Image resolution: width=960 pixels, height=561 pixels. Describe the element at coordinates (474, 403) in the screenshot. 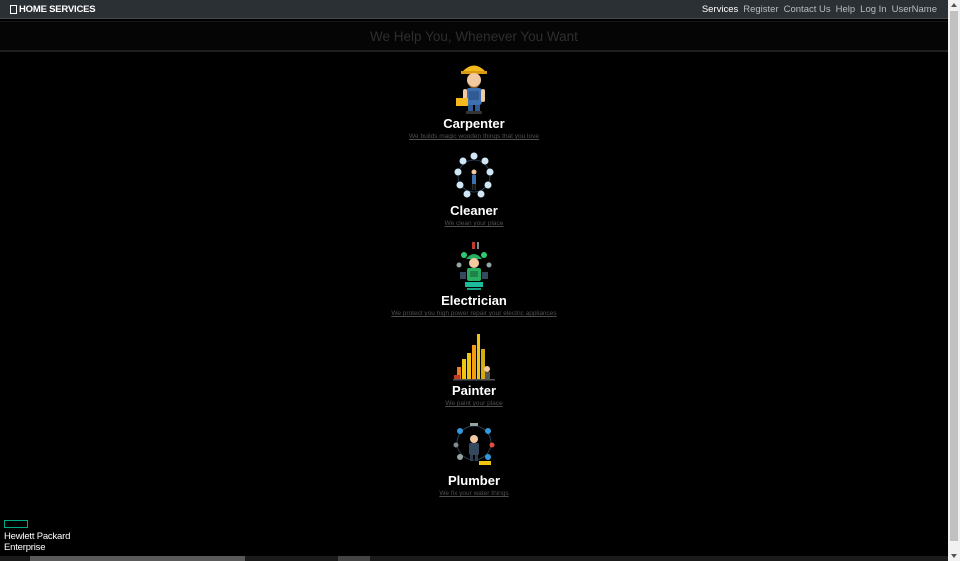

I see `service-description-link: We paint your place` at that location.